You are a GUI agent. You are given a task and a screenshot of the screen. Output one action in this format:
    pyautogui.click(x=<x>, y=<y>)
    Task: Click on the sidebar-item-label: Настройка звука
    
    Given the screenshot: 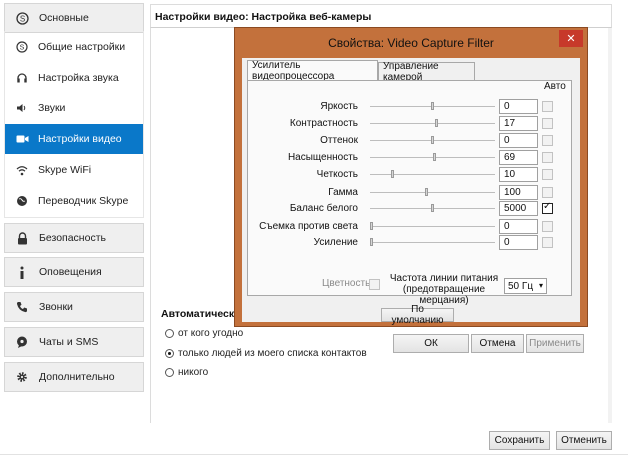 What is the action you would take?
    pyautogui.click(x=78, y=78)
    